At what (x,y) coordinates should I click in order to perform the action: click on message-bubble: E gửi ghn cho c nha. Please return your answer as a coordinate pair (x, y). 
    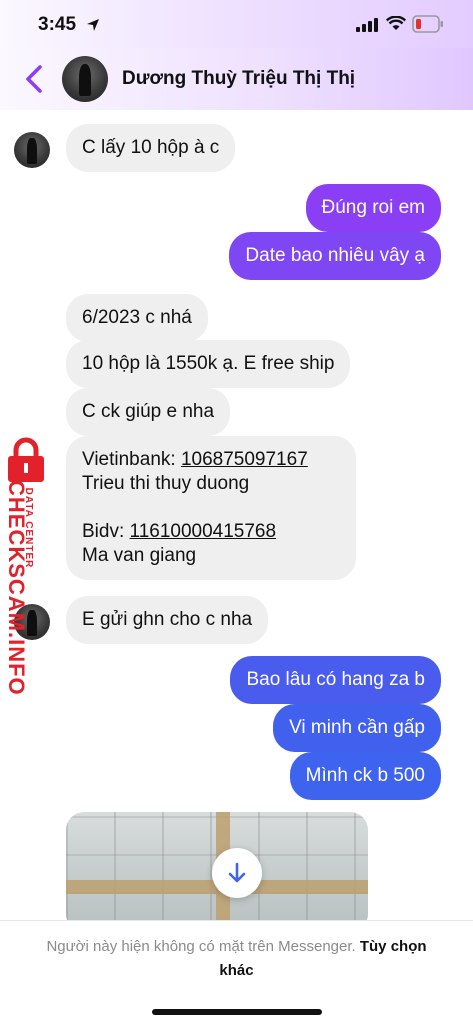
    Looking at the image, I should click on (167, 620).